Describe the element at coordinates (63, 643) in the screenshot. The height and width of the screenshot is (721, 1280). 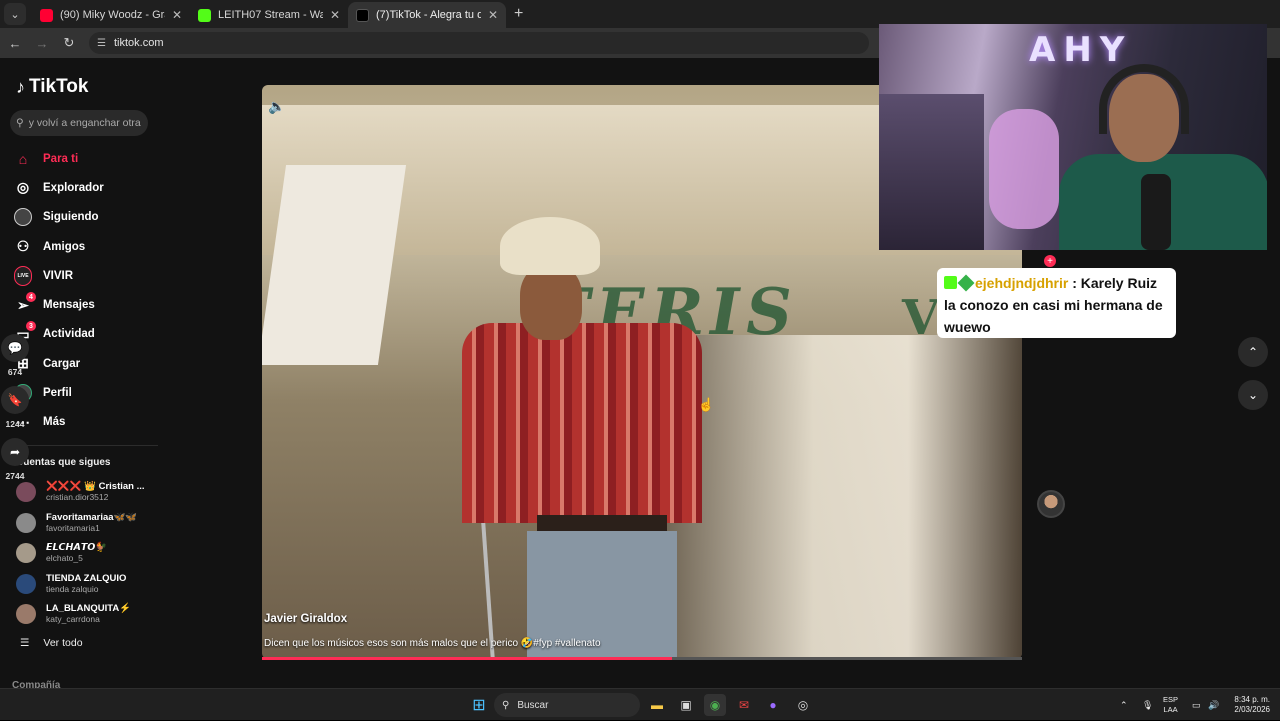
I see `see-all-label: Ver todo` at that location.